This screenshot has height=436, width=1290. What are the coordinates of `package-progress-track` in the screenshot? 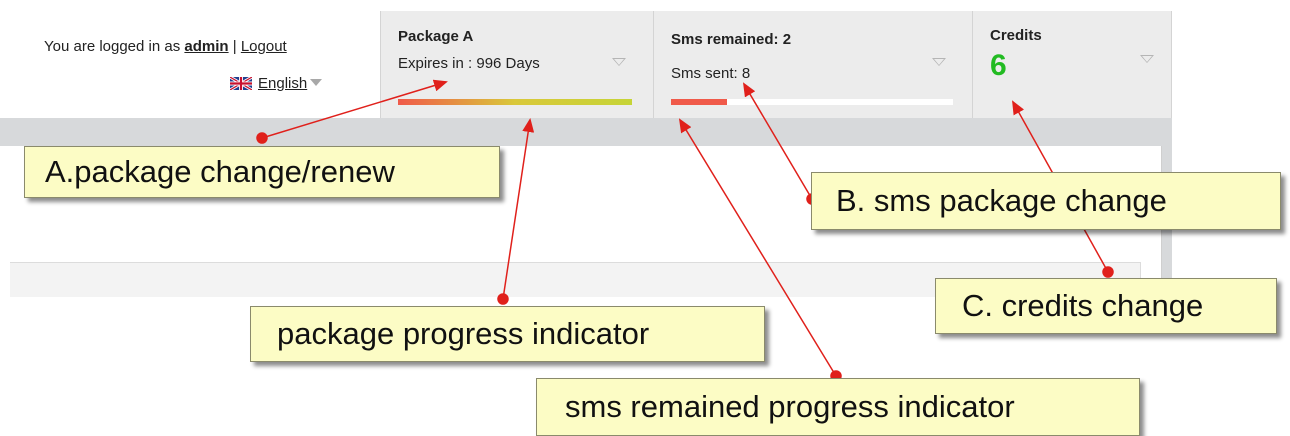 It's located at (515, 102).